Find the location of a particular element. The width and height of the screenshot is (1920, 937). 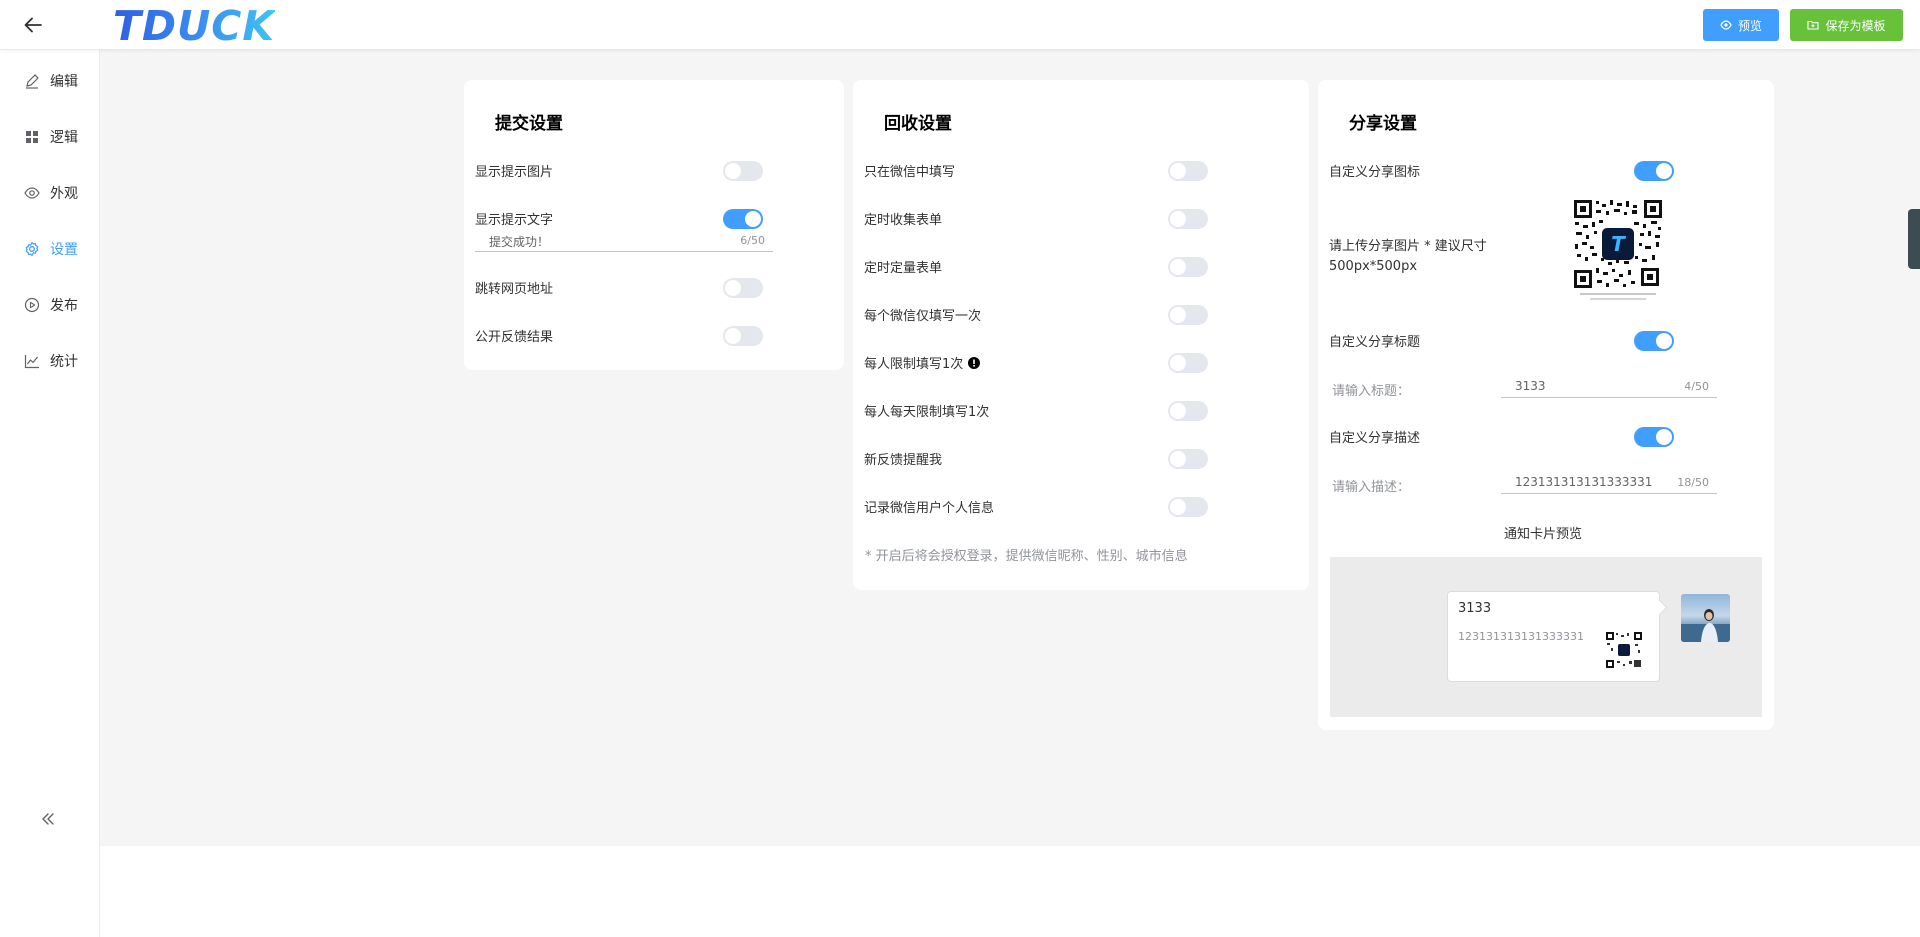

grid-icon is located at coordinates (32, 137).